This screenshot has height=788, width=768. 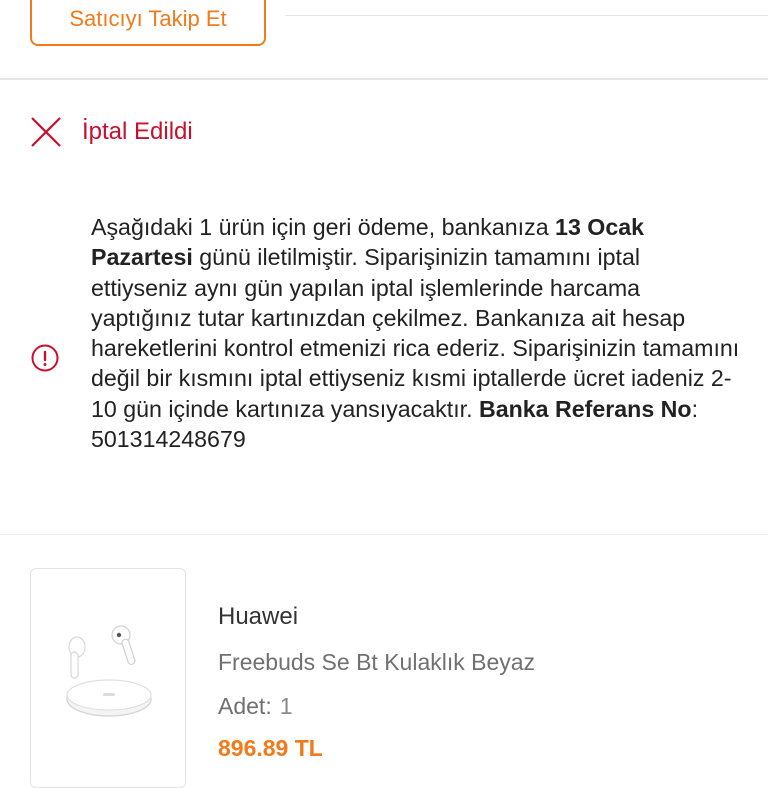 I want to click on follow-seller-button: Satıcıyı Takip Et, so click(x=148, y=23).